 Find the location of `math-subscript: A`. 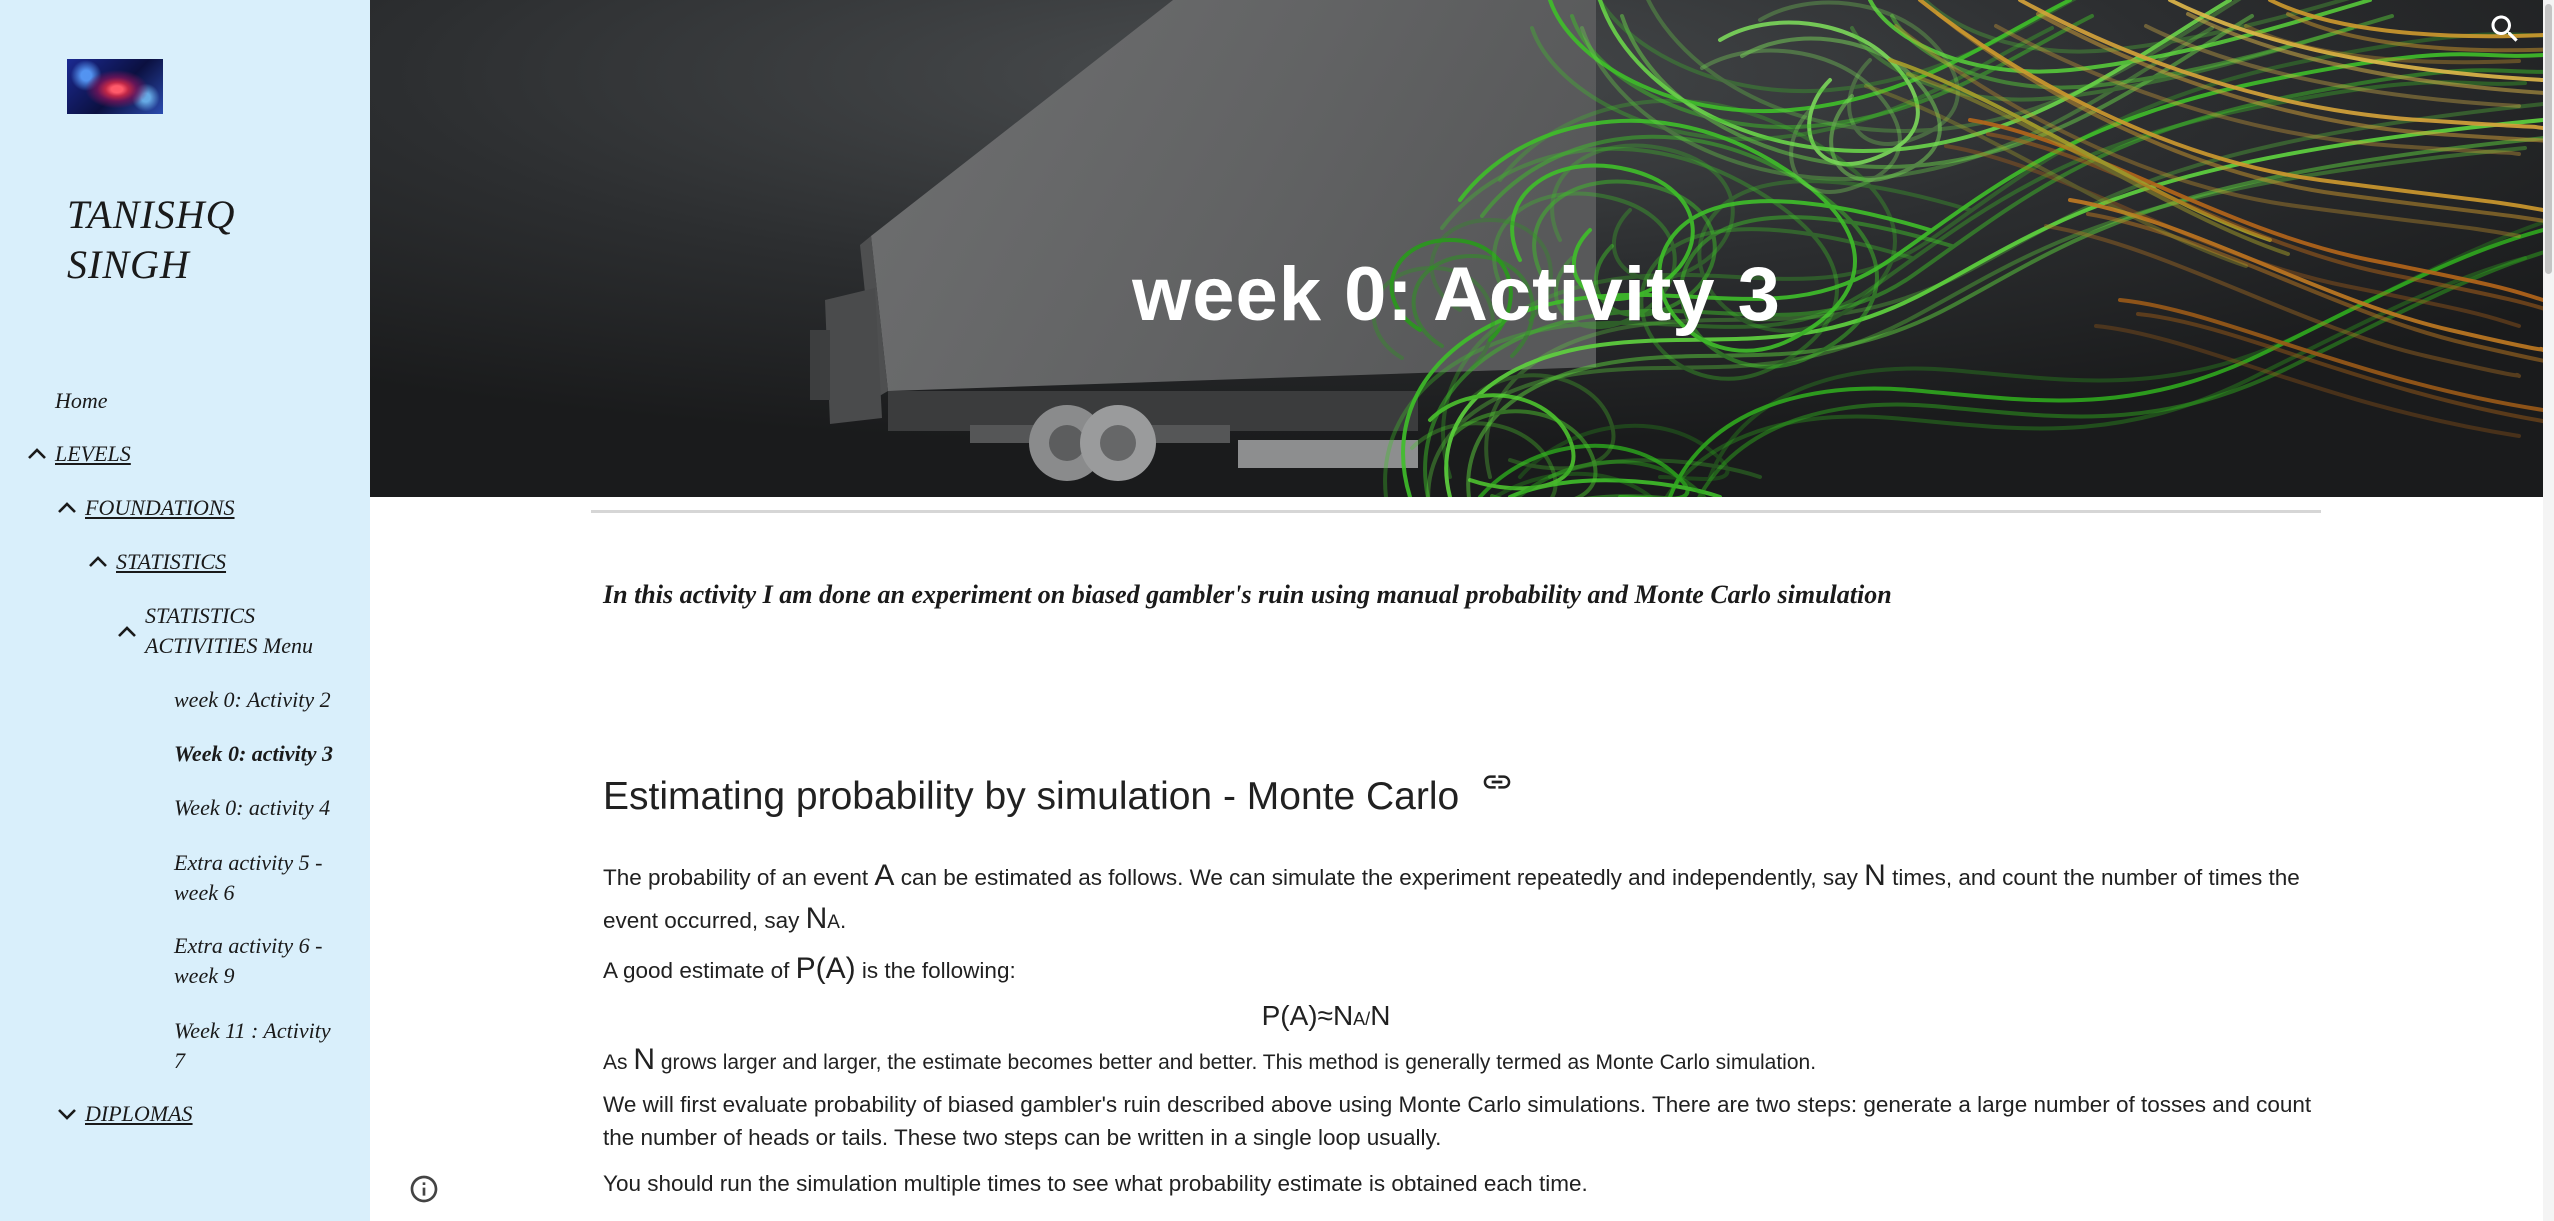

math-subscript: A is located at coordinates (833, 922).